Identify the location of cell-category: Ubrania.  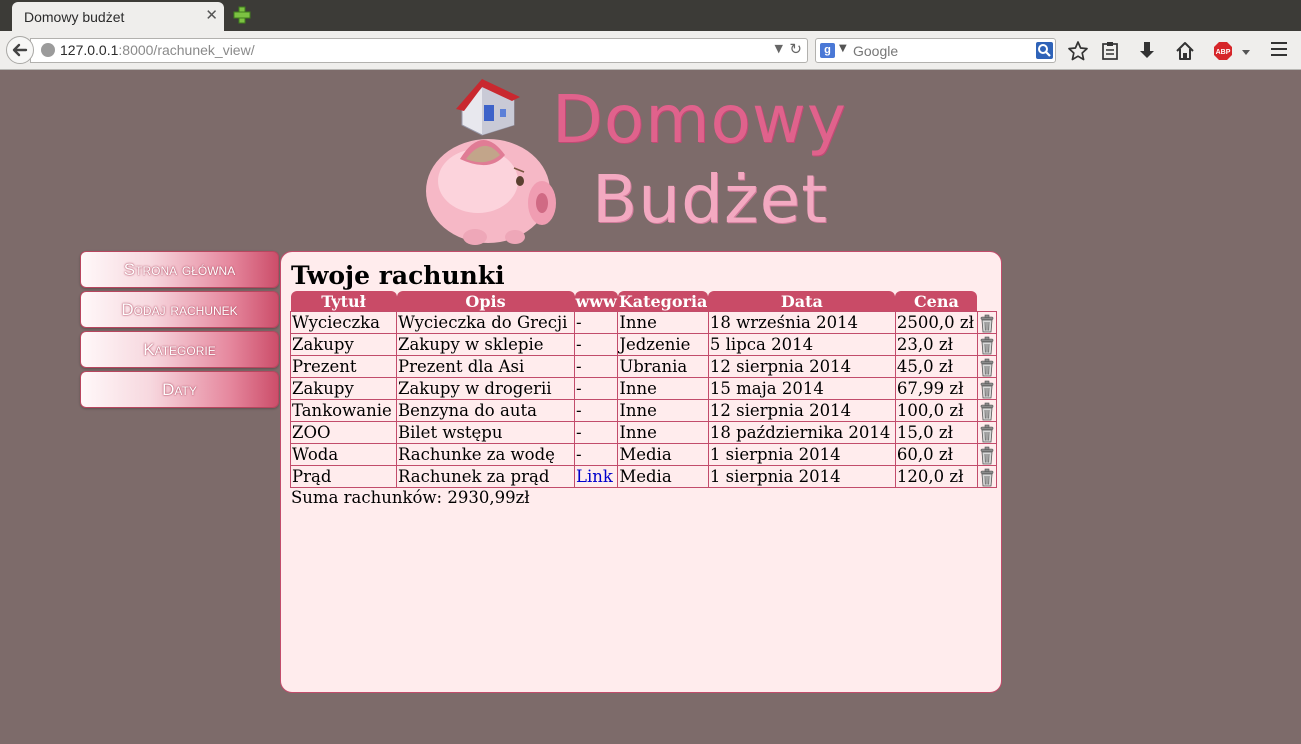
(663, 366).